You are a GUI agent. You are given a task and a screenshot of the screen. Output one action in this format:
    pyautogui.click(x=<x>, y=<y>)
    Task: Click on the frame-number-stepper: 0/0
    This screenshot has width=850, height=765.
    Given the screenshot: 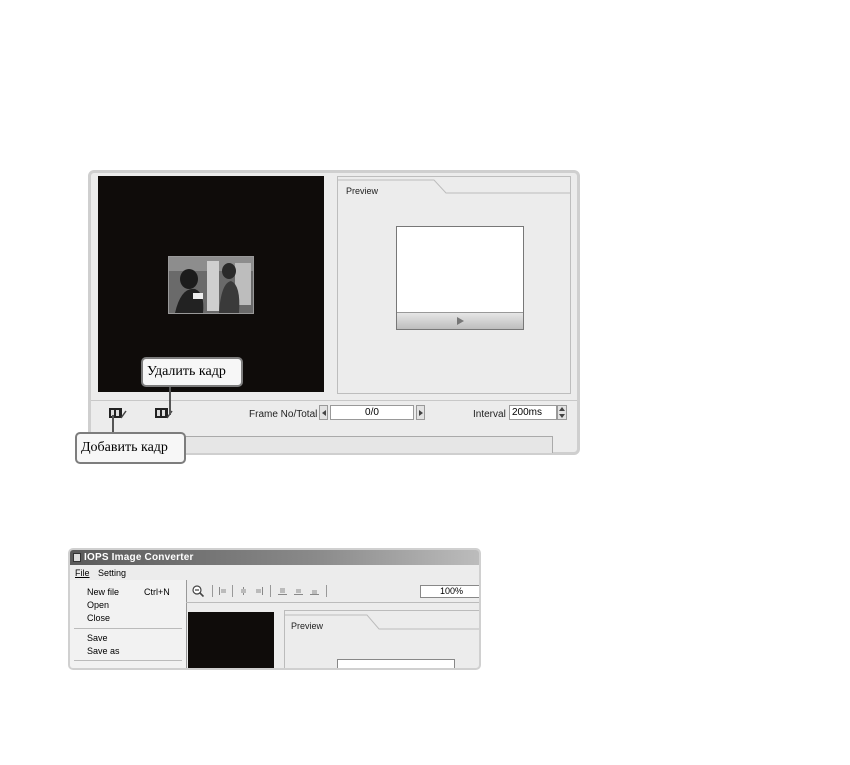 What is the action you would take?
    pyautogui.click(x=372, y=412)
    